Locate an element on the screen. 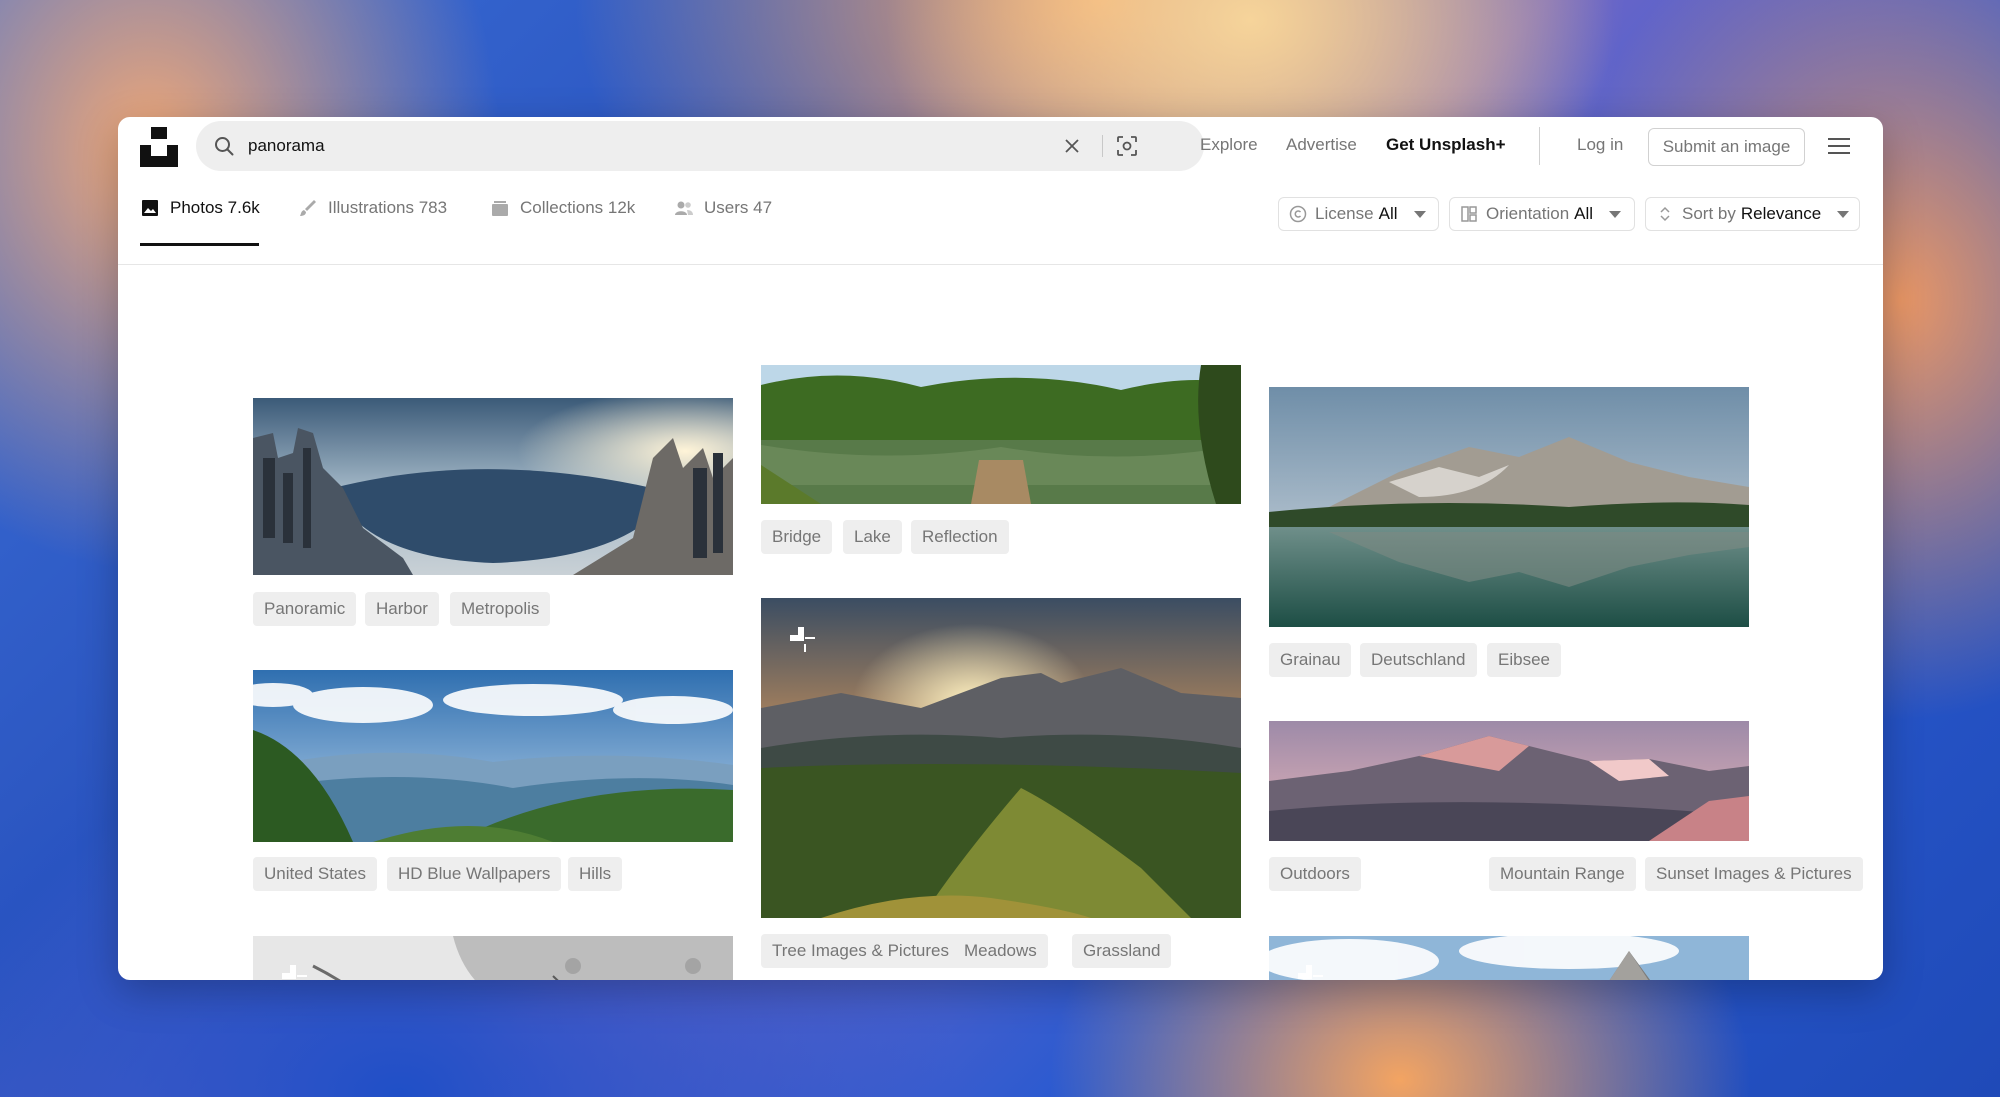 The width and height of the screenshot is (2000, 1097). brush-icon is located at coordinates (308, 208).